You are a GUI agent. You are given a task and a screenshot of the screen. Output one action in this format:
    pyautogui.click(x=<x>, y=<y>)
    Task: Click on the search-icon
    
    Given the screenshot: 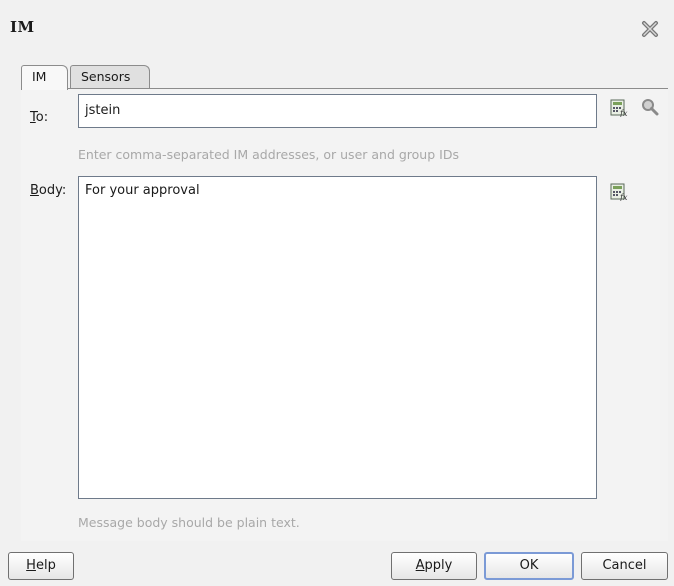 What is the action you would take?
    pyautogui.click(x=650, y=107)
    